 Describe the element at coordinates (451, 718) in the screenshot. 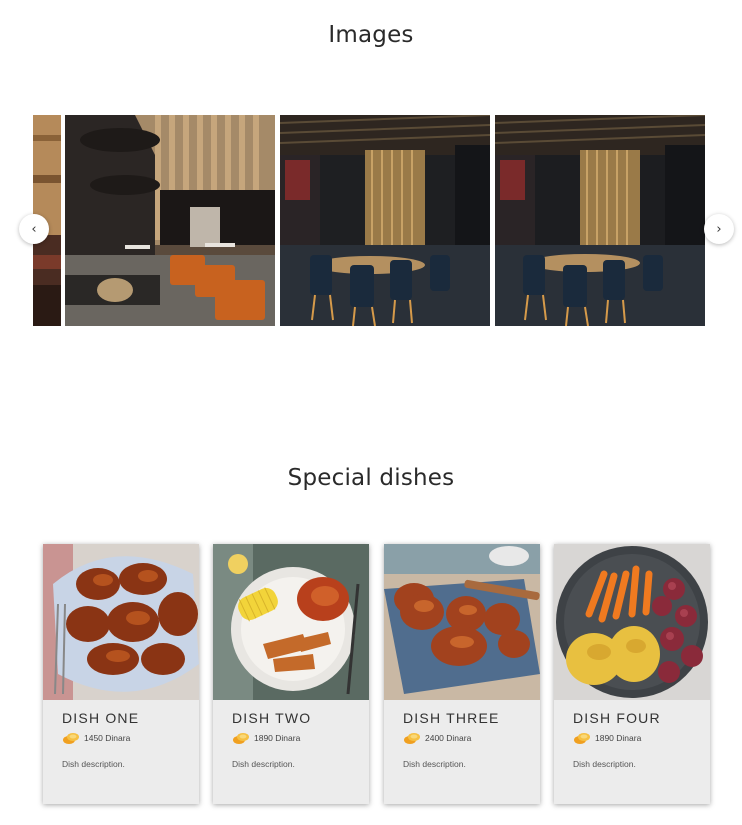

I see `dish-name: DISH THREE` at that location.